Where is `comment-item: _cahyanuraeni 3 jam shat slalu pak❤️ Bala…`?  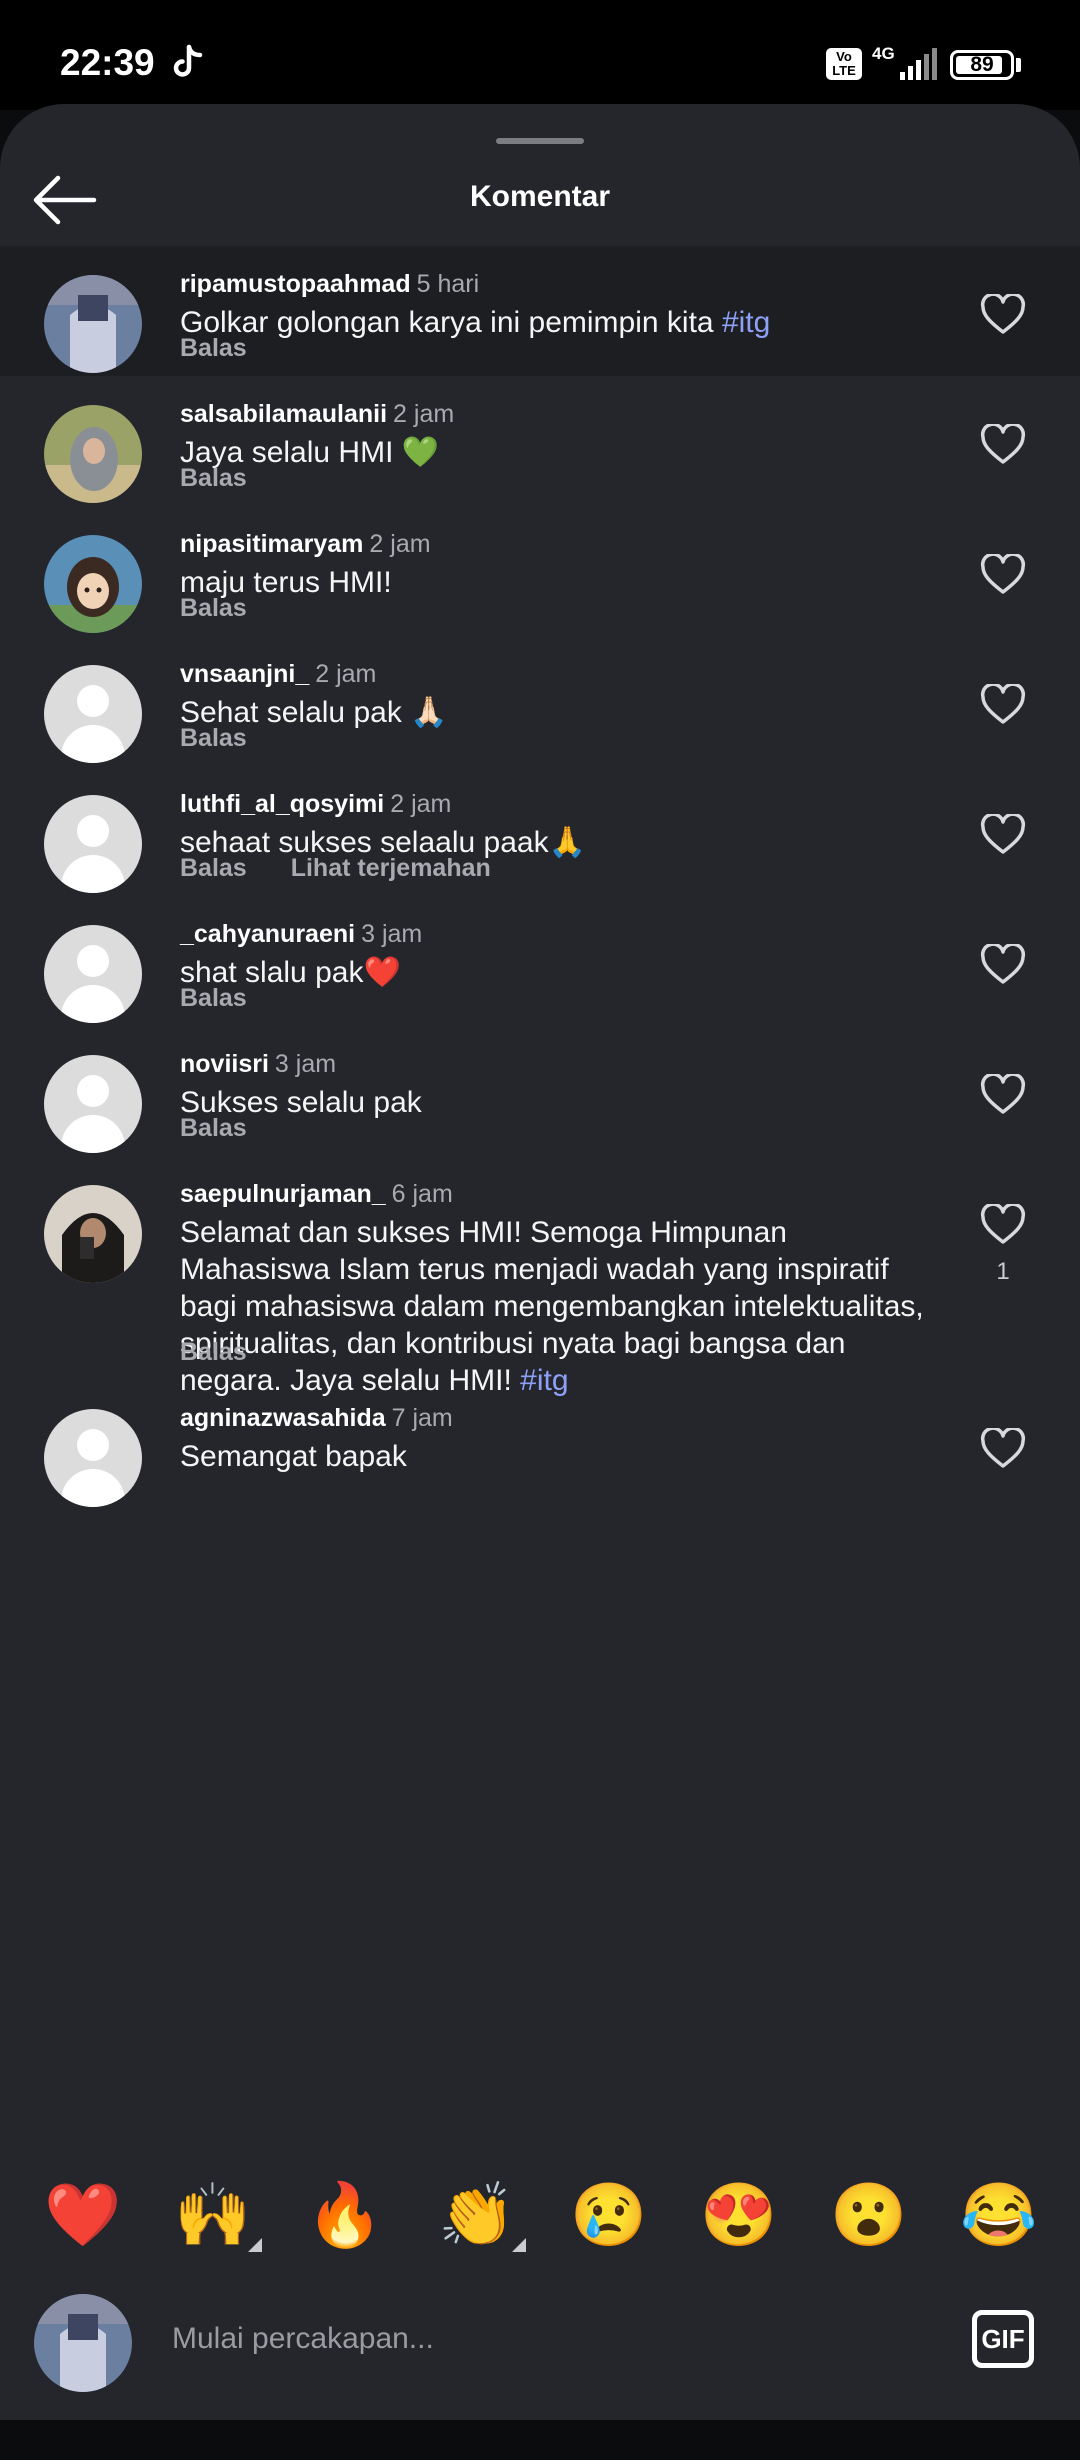
comment-item: _cahyanuraeni 3 jam shat slalu pak❤️ Bala… is located at coordinates (540, 961).